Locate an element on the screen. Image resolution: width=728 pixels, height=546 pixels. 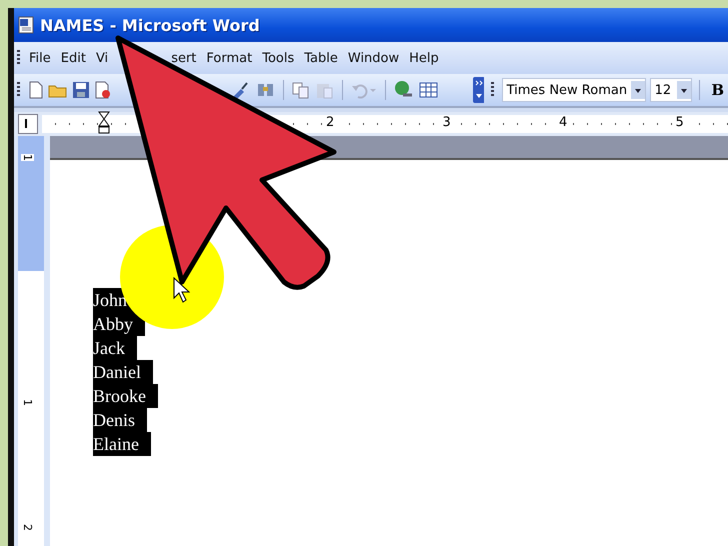
document-text: Denis is located at coordinates (120, 420).